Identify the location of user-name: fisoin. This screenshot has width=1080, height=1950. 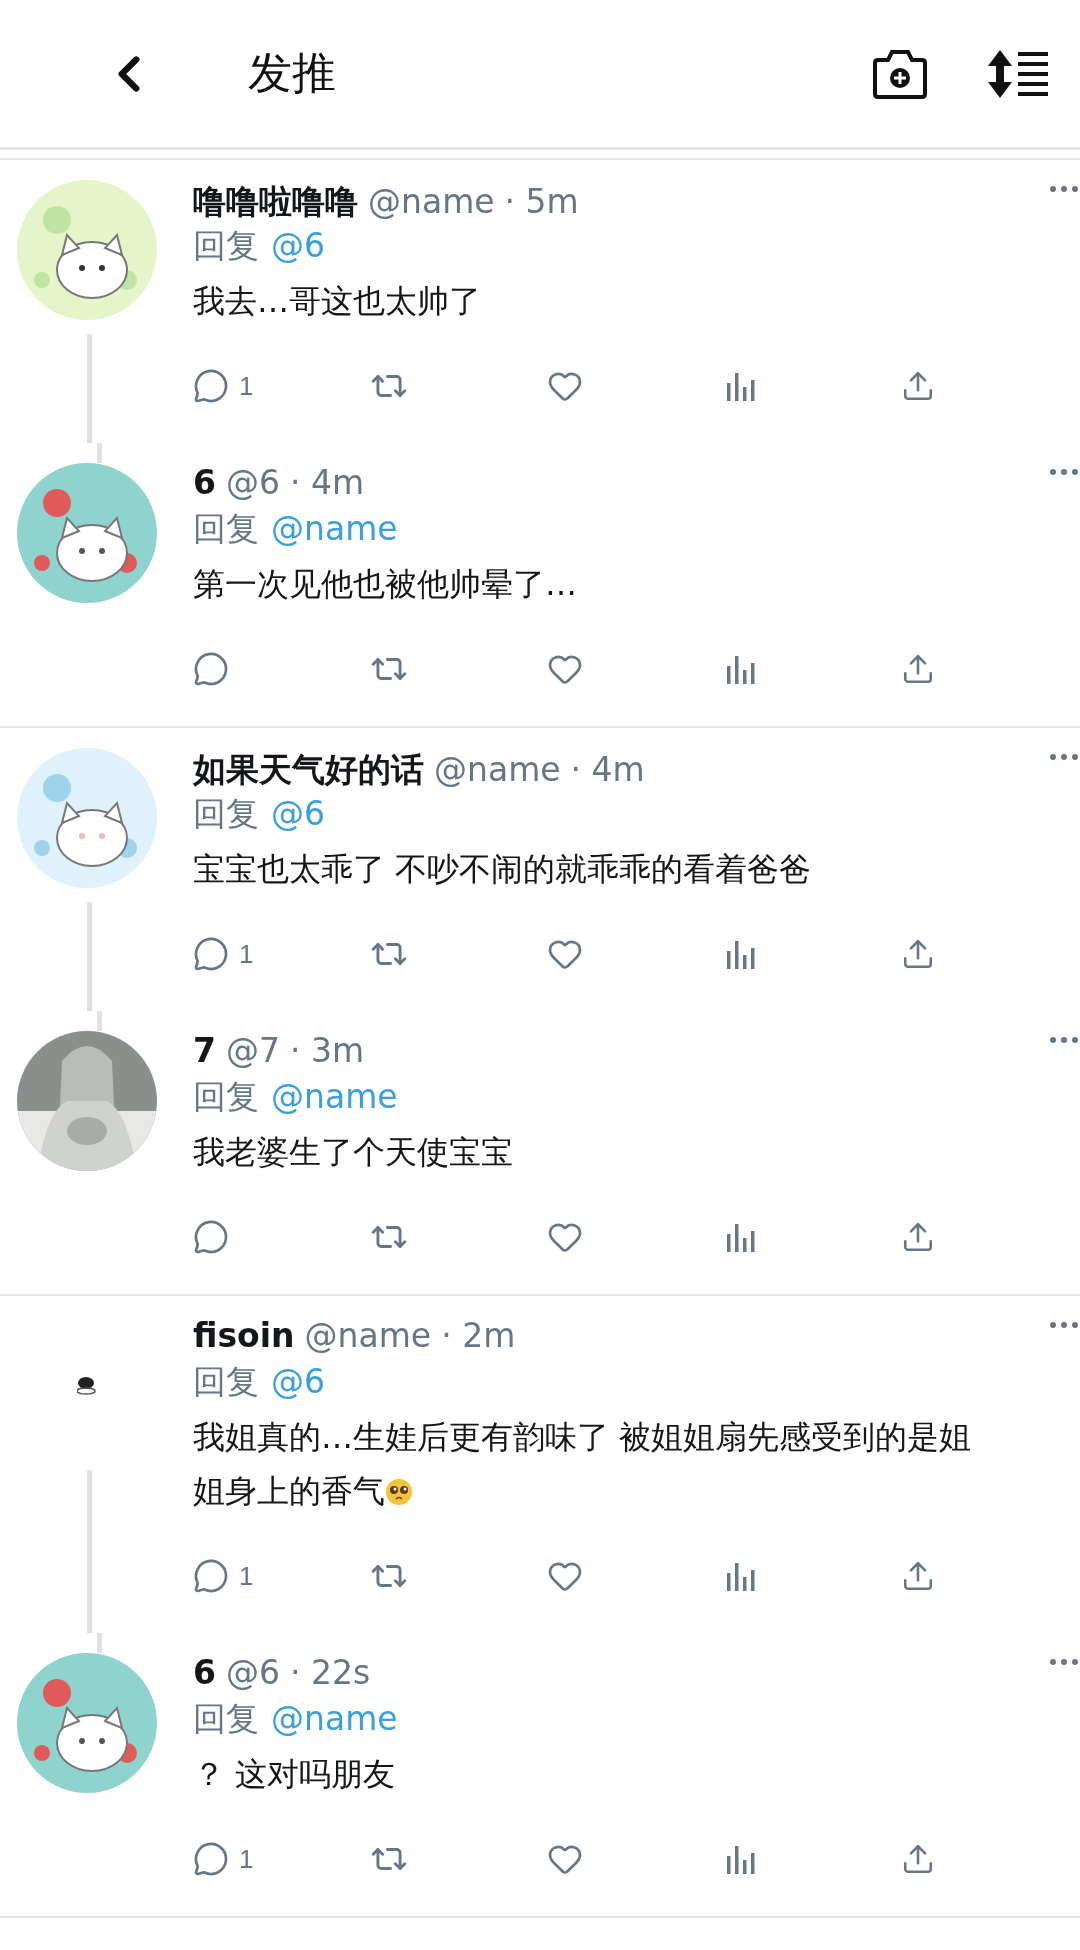
(244, 1335).